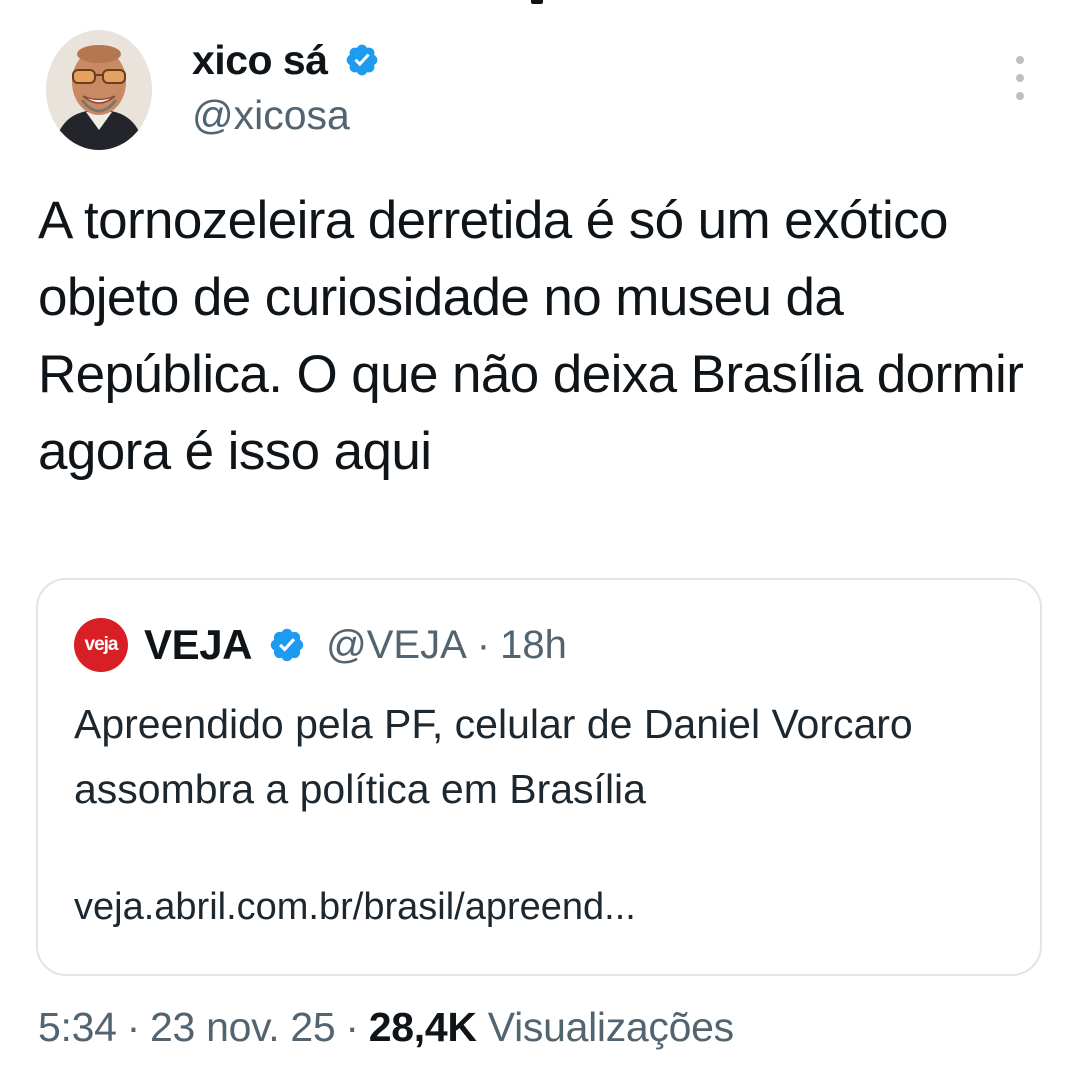  I want to click on quote-display-name: VEJA, so click(198, 644).